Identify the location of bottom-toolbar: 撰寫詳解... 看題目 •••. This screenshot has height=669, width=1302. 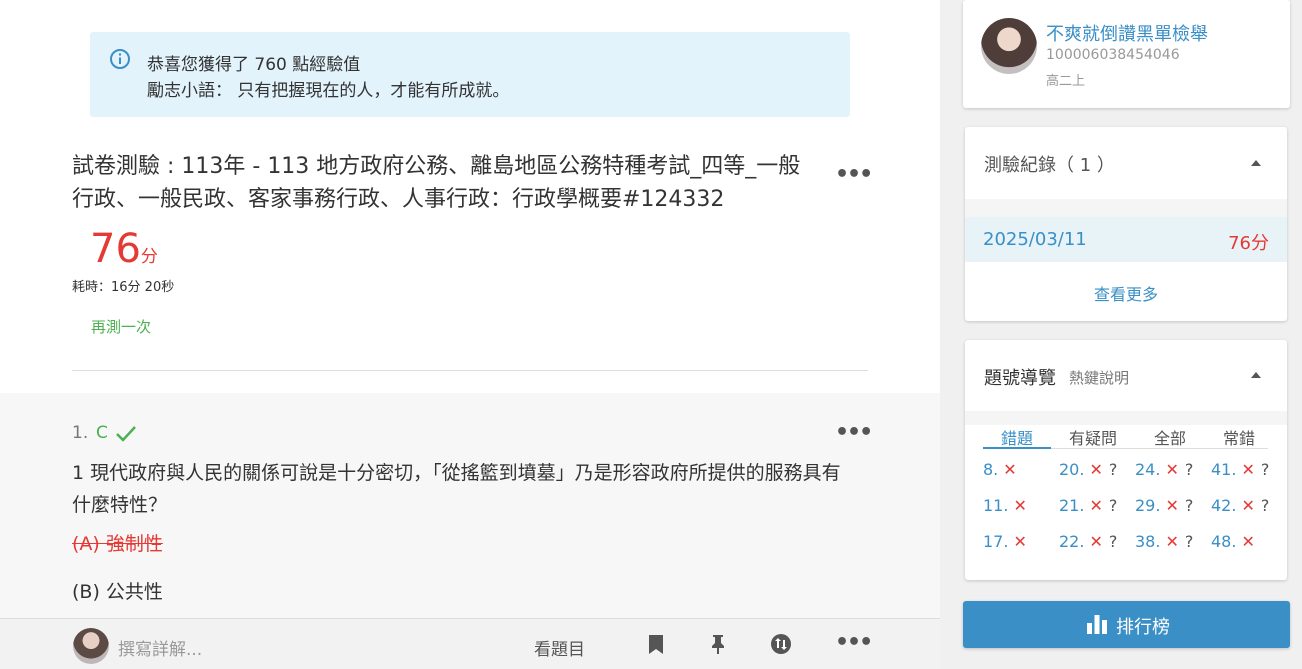
(470, 643).